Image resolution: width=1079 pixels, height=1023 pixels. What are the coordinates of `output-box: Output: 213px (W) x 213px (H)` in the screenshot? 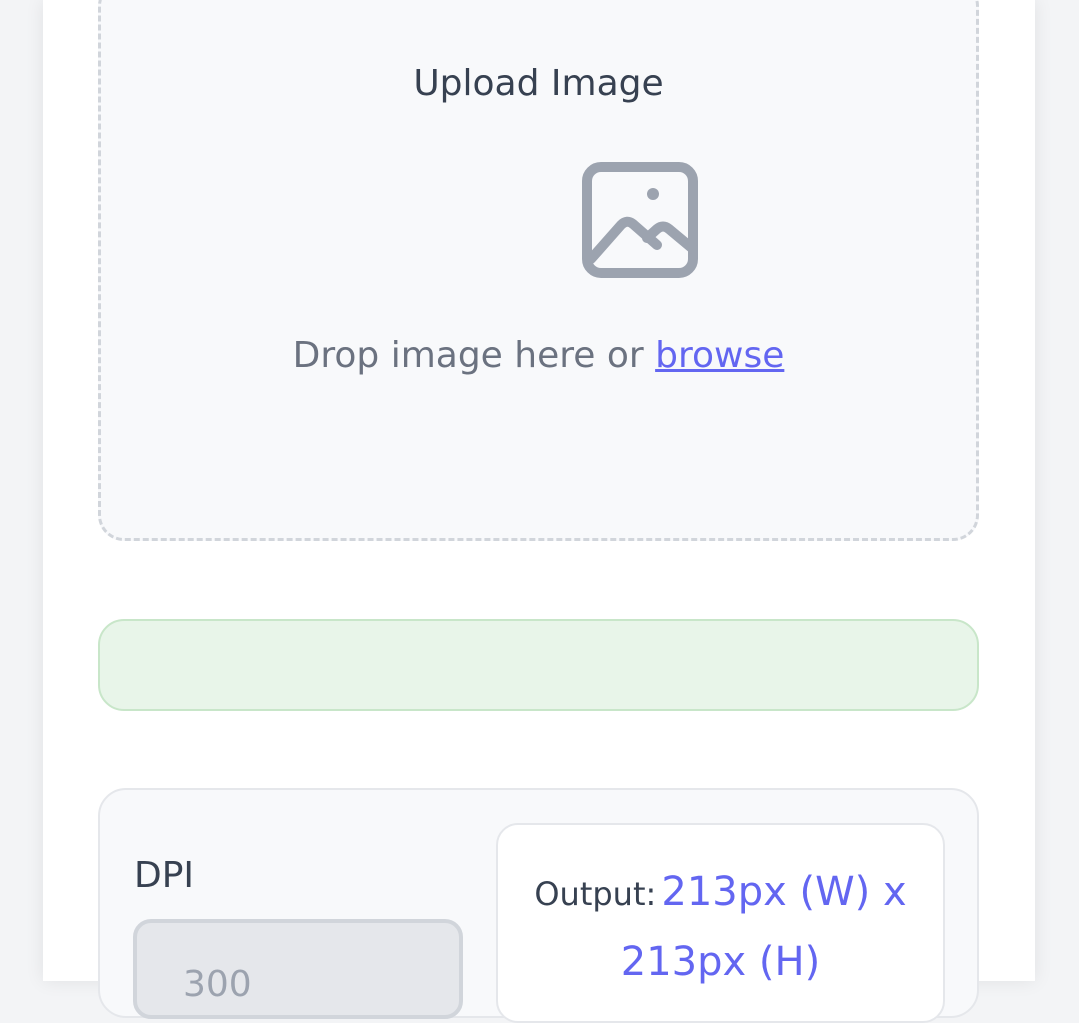 It's located at (720, 923).